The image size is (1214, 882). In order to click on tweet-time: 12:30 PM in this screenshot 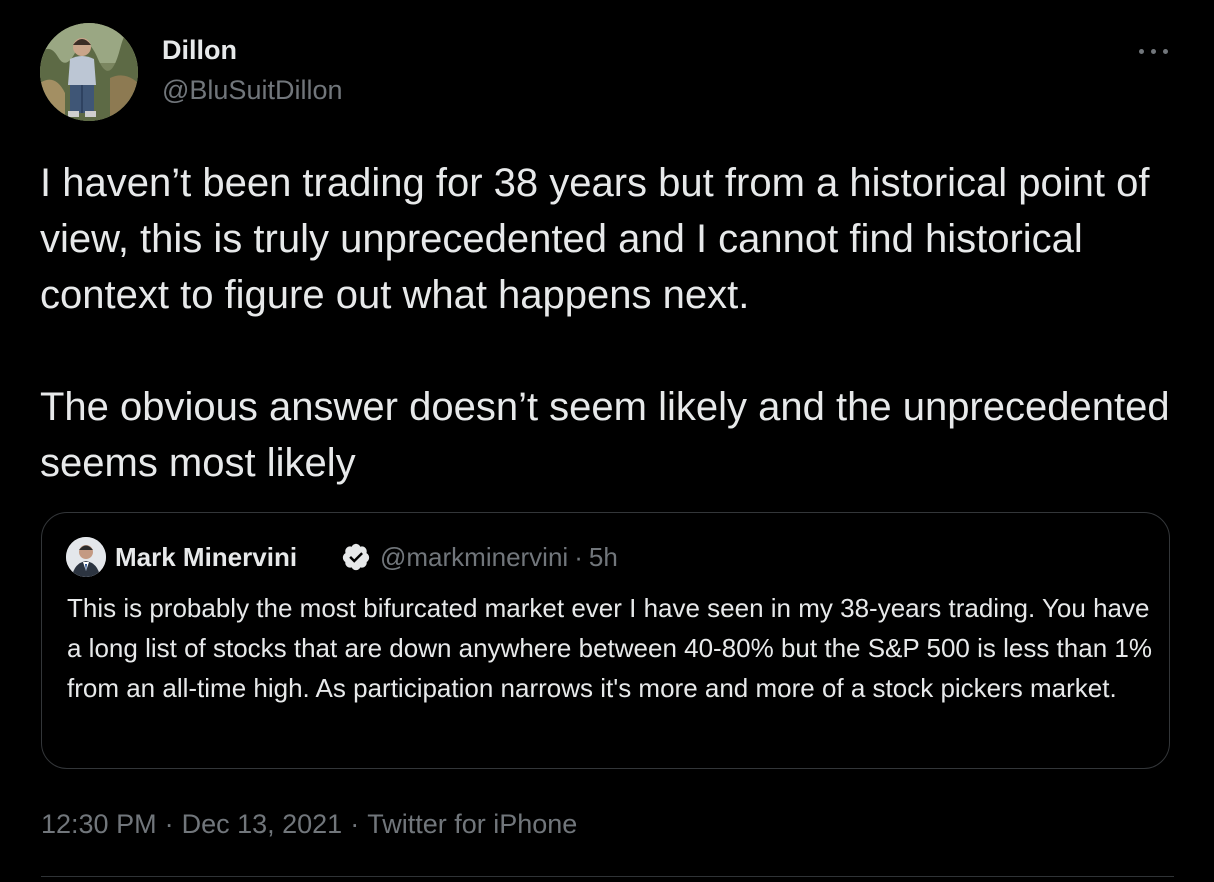, I will do `click(99, 824)`.